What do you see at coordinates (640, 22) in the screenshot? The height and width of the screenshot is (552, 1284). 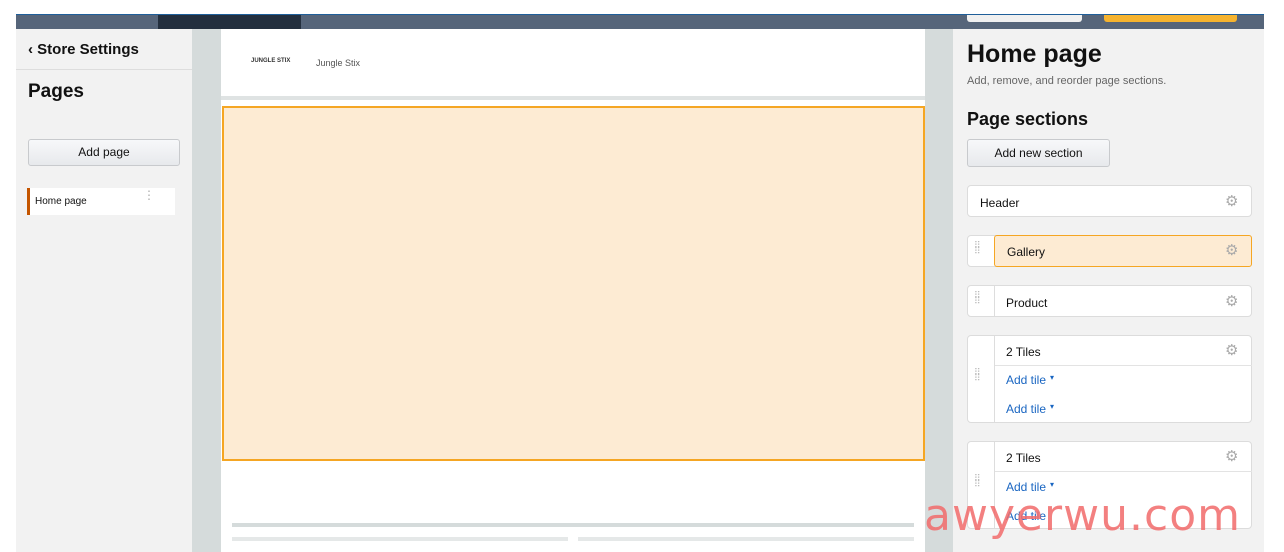 I see `top-nav-bar` at bounding box center [640, 22].